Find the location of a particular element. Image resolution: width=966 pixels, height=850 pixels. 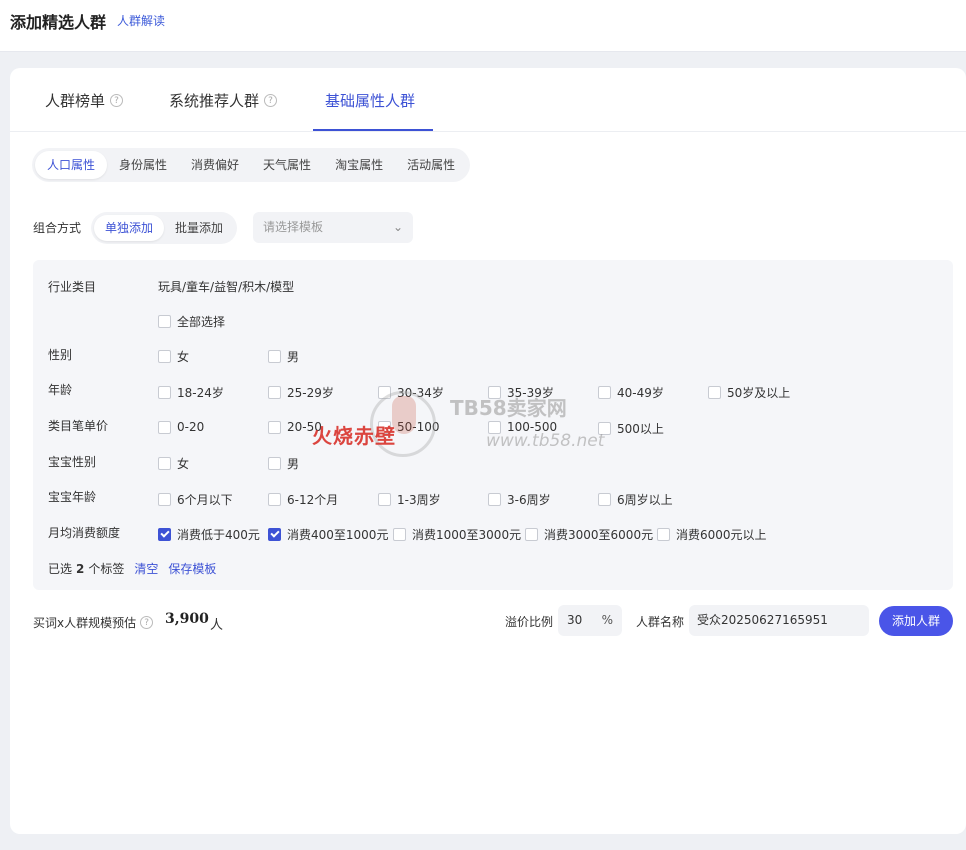

age-option: 25-29岁 is located at coordinates (301, 392).